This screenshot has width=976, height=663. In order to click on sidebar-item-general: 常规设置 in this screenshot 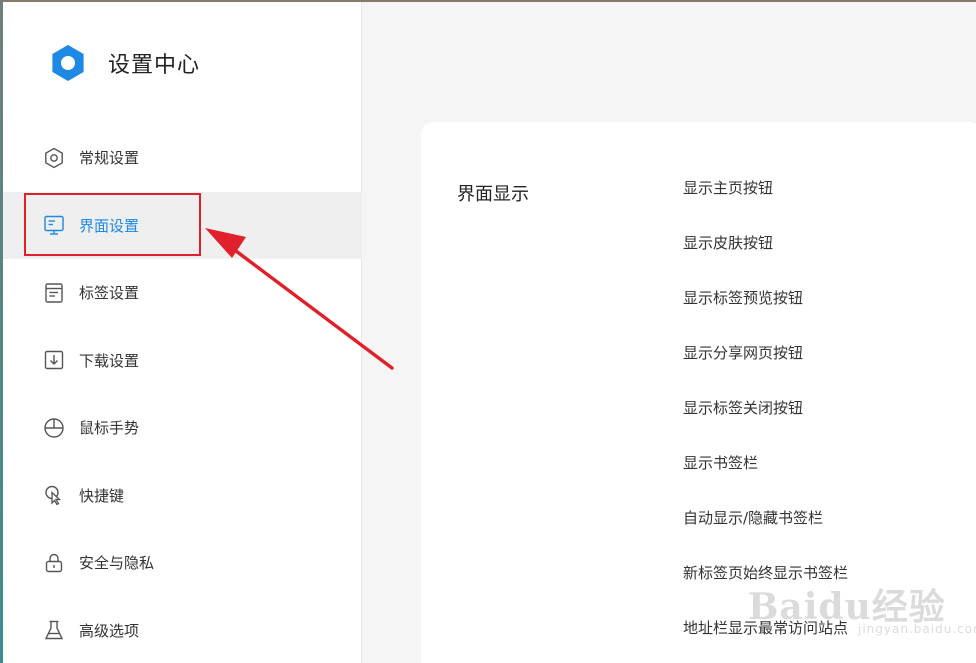, I will do `click(182, 158)`.